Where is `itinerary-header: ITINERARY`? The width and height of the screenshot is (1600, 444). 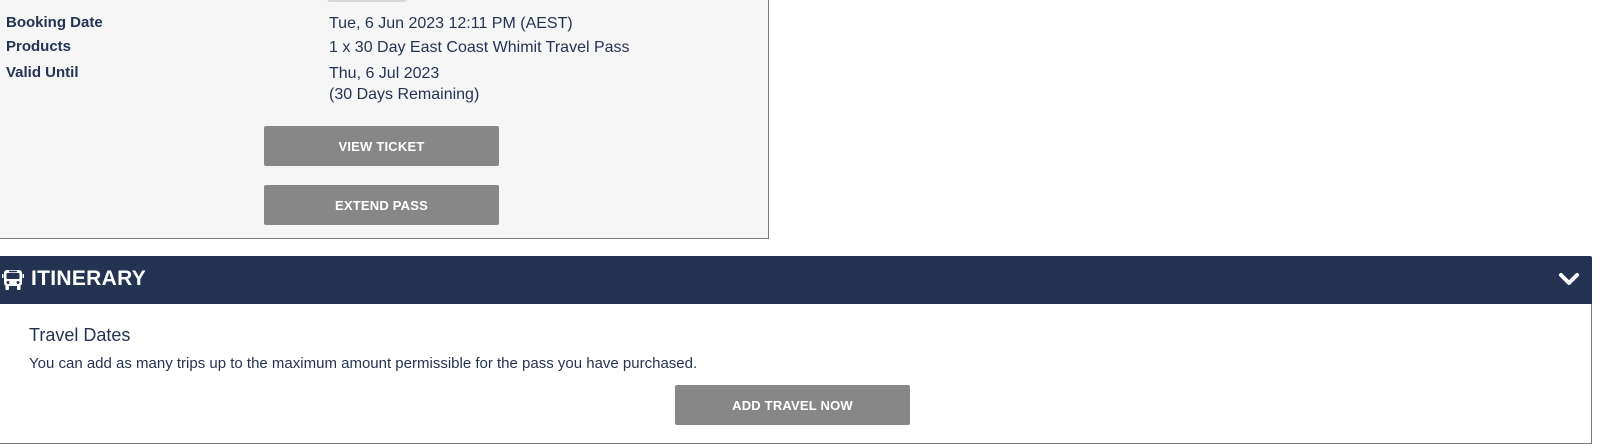 itinerary-header: ITINERARY is located at coordinates (796, 280).